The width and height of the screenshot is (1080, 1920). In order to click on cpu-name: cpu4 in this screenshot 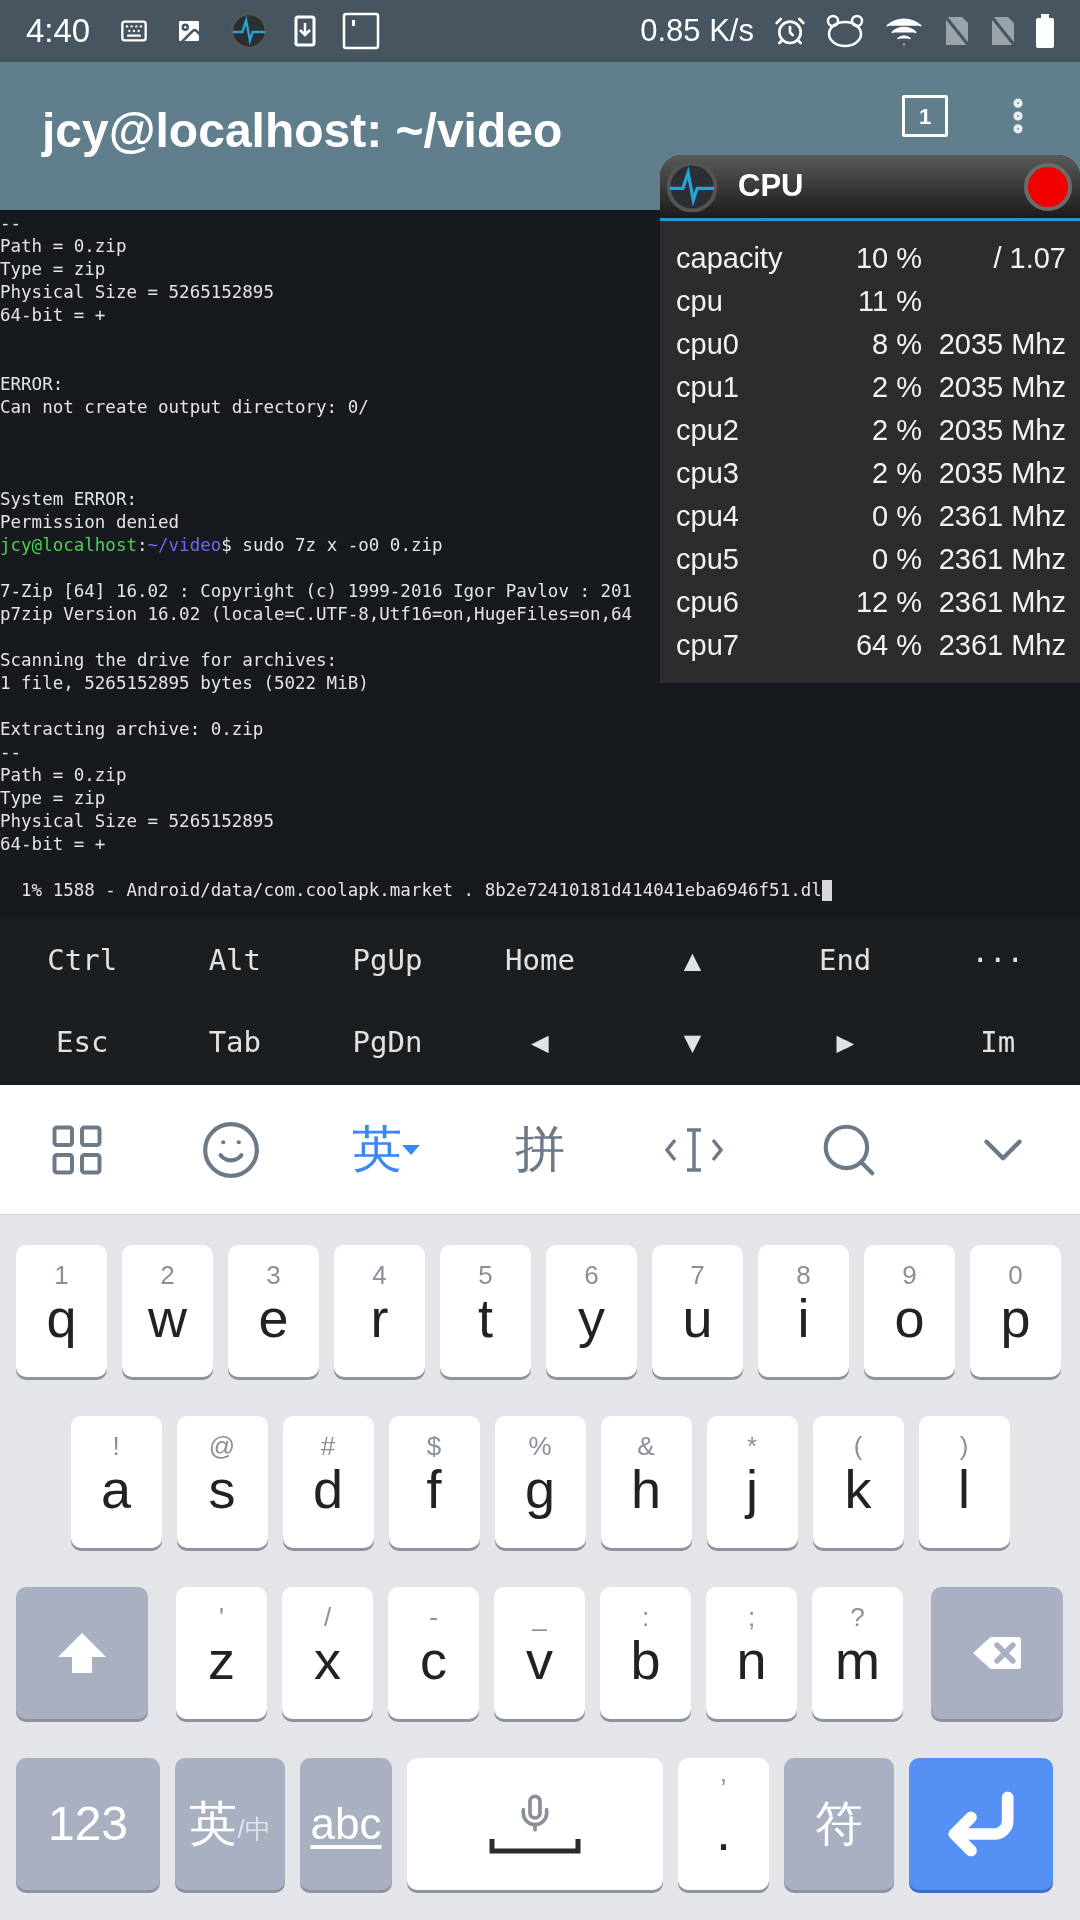, I will do `click(708, 516)`.